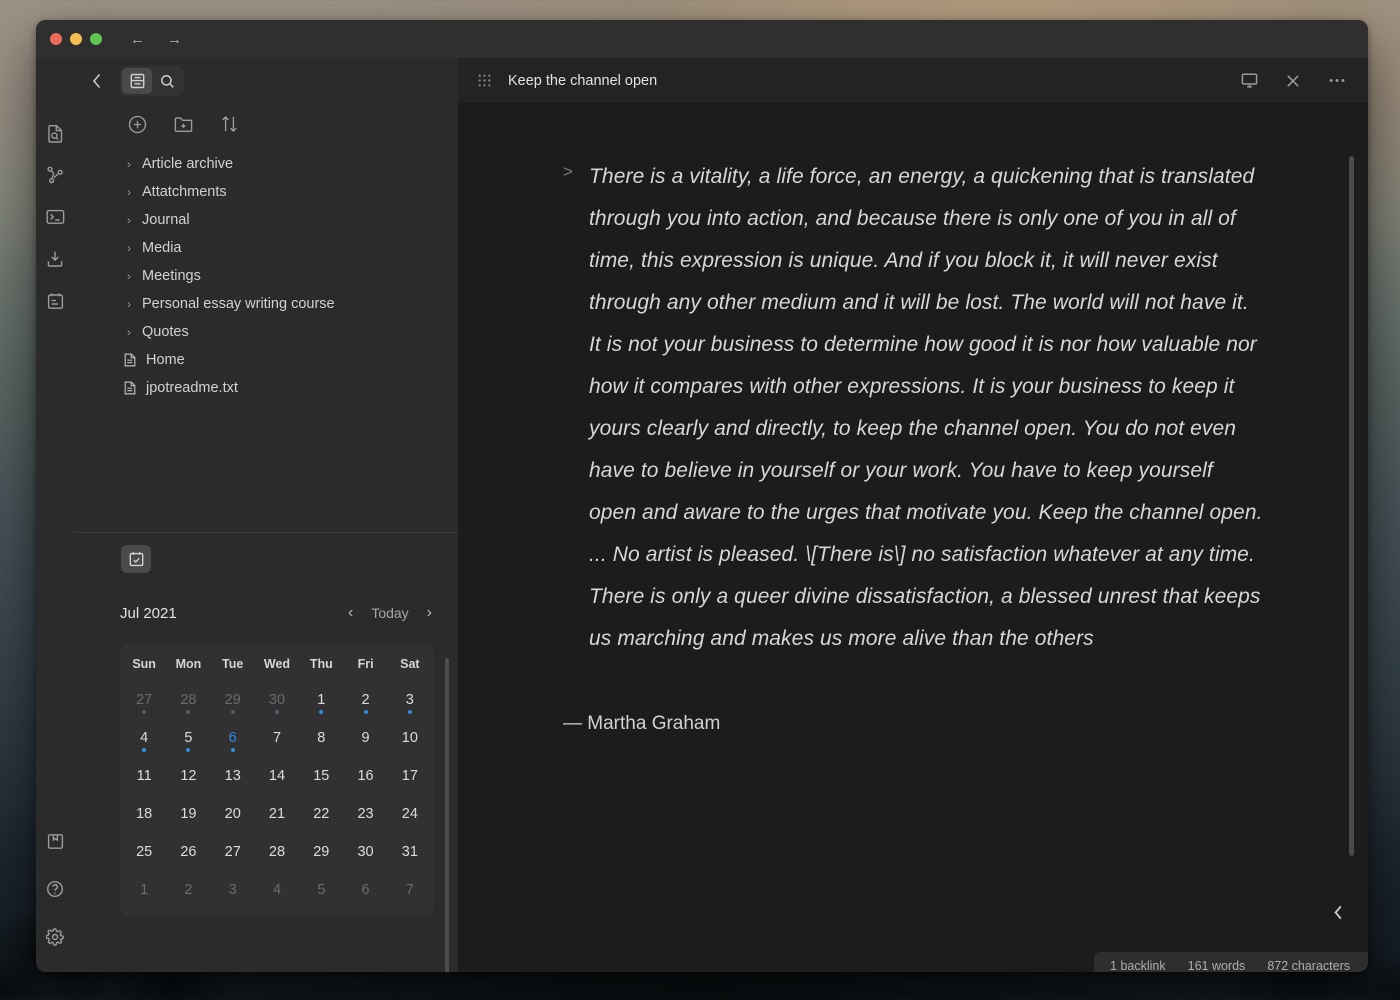  What do you see at coordinates (55, 301) in the screenshot?
I see `tasks-icon` at bounding box center [55, 301].